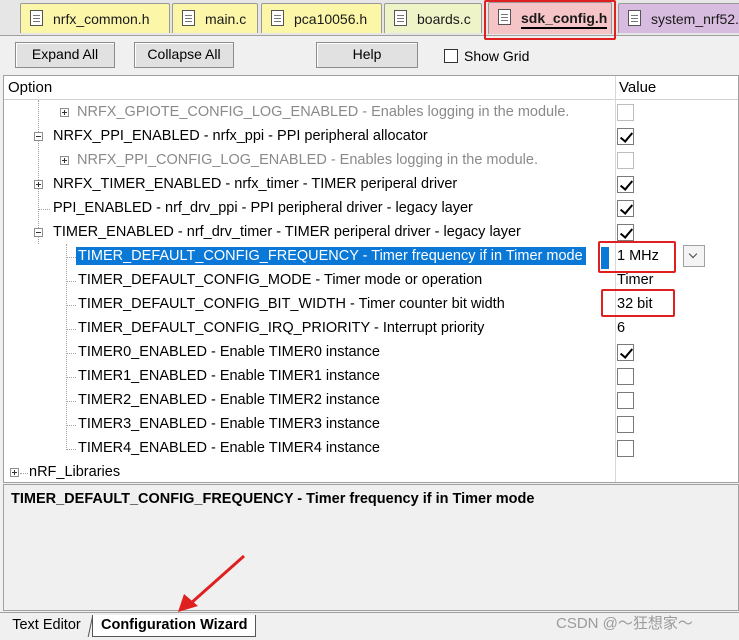 The image size is (739, 640). I want to click on option-label: TIMER4_ENABLED - Enable TIMER4 instance, so click(229, 448).